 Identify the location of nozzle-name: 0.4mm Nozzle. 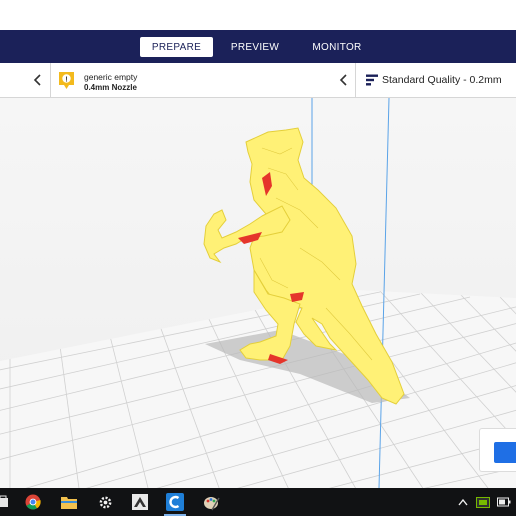
(110, 87).